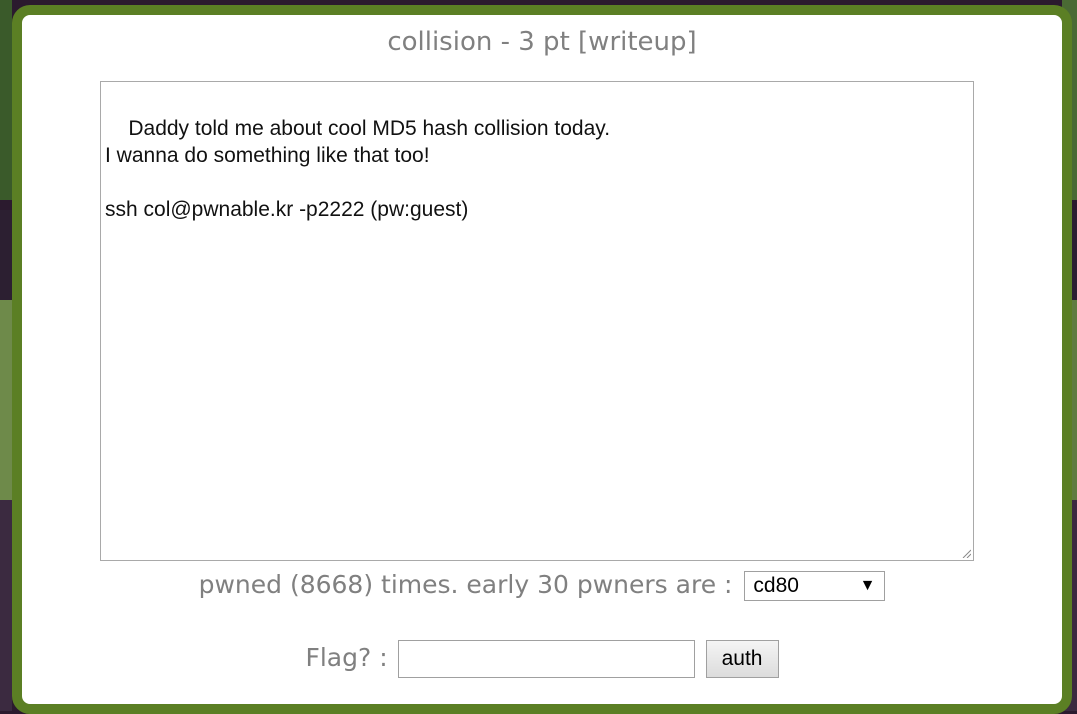  What do you see at coordinates (346, 657) in the screenshot?
I see `flag-label: Flag? :` at bounding box center [346, 657].